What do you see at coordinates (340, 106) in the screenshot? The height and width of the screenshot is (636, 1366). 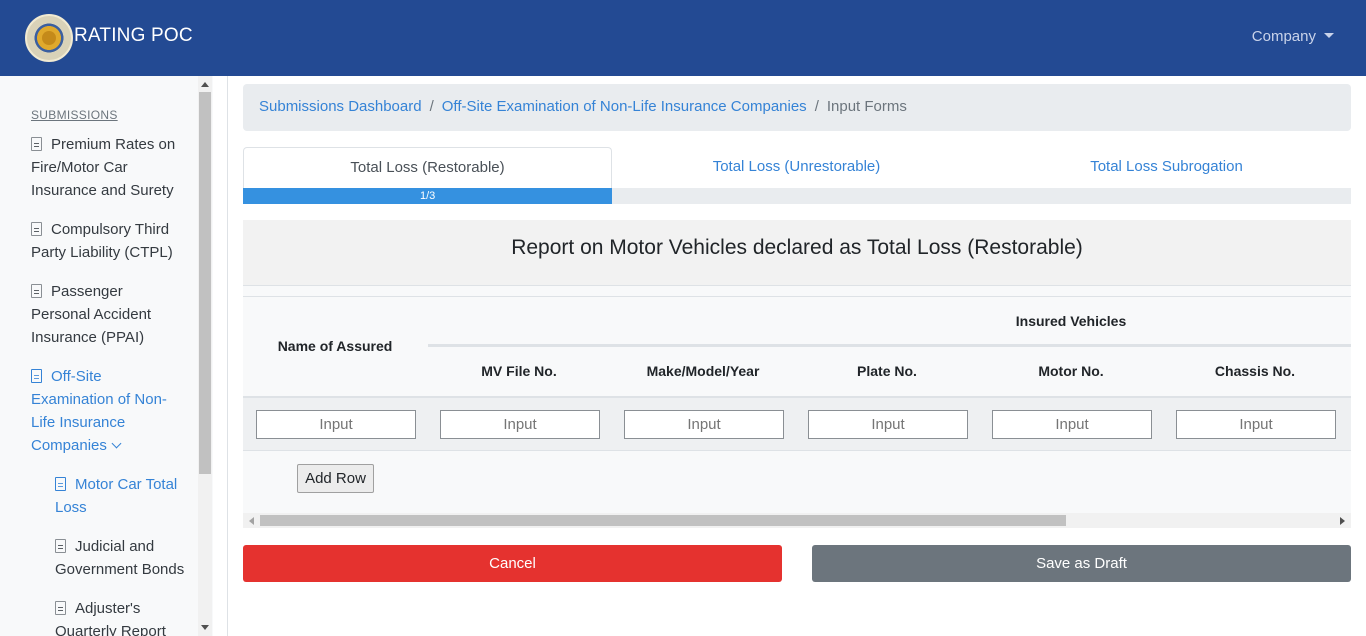 I see `breadcrumb-link-dashboard: Submissions Dashboard` at bounding box center [340, 106].